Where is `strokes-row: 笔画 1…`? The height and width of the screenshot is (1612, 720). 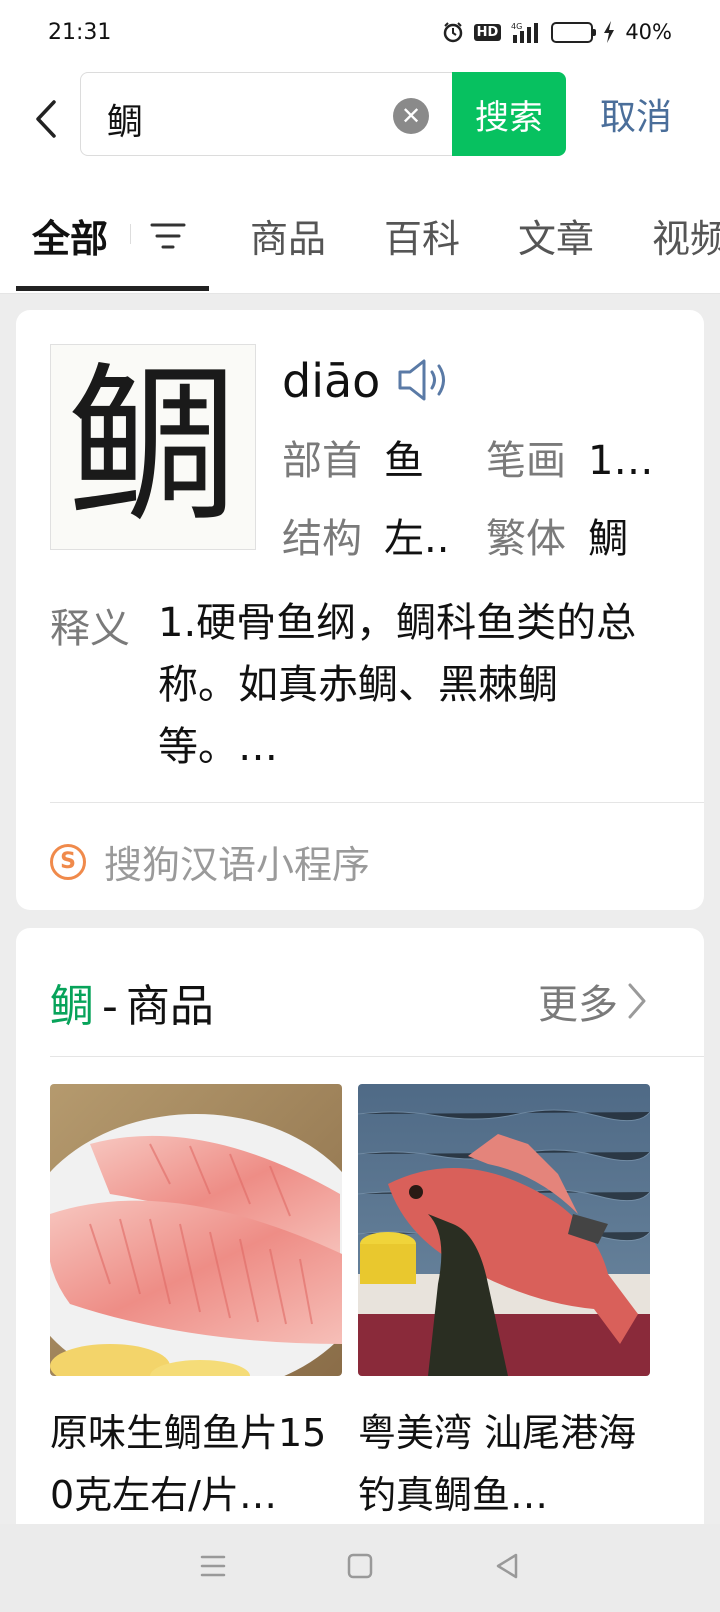
strokes-row: 笔画 1… is located at coordinates (569, 457).